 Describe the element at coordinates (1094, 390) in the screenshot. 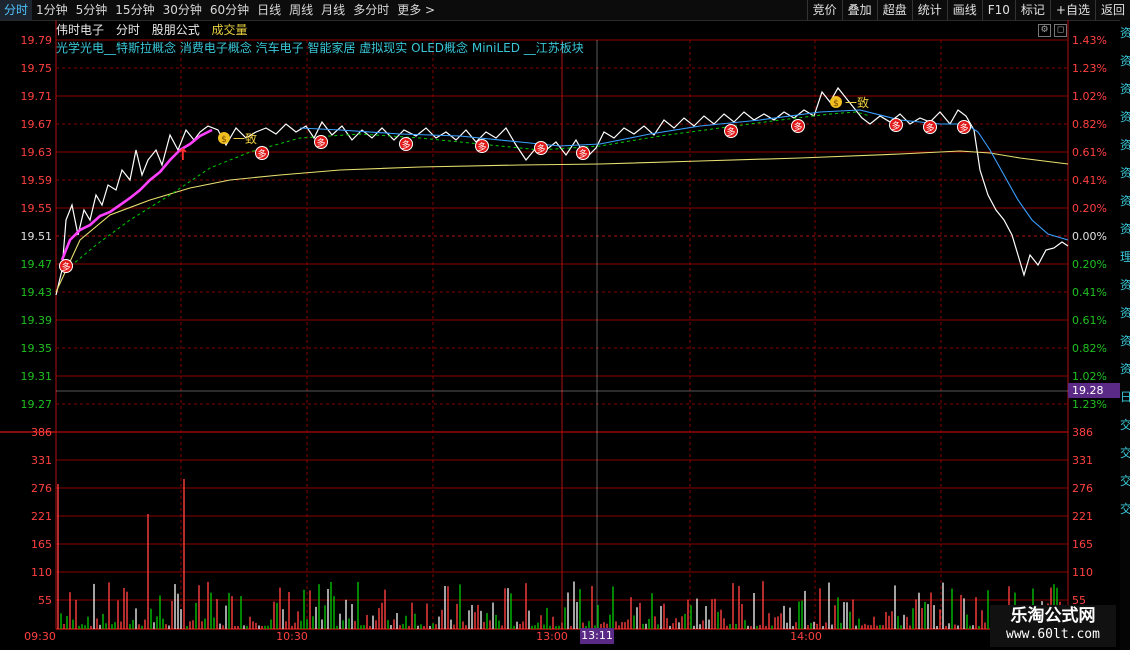

I see `cursor-price-label: 19.28` at that location.